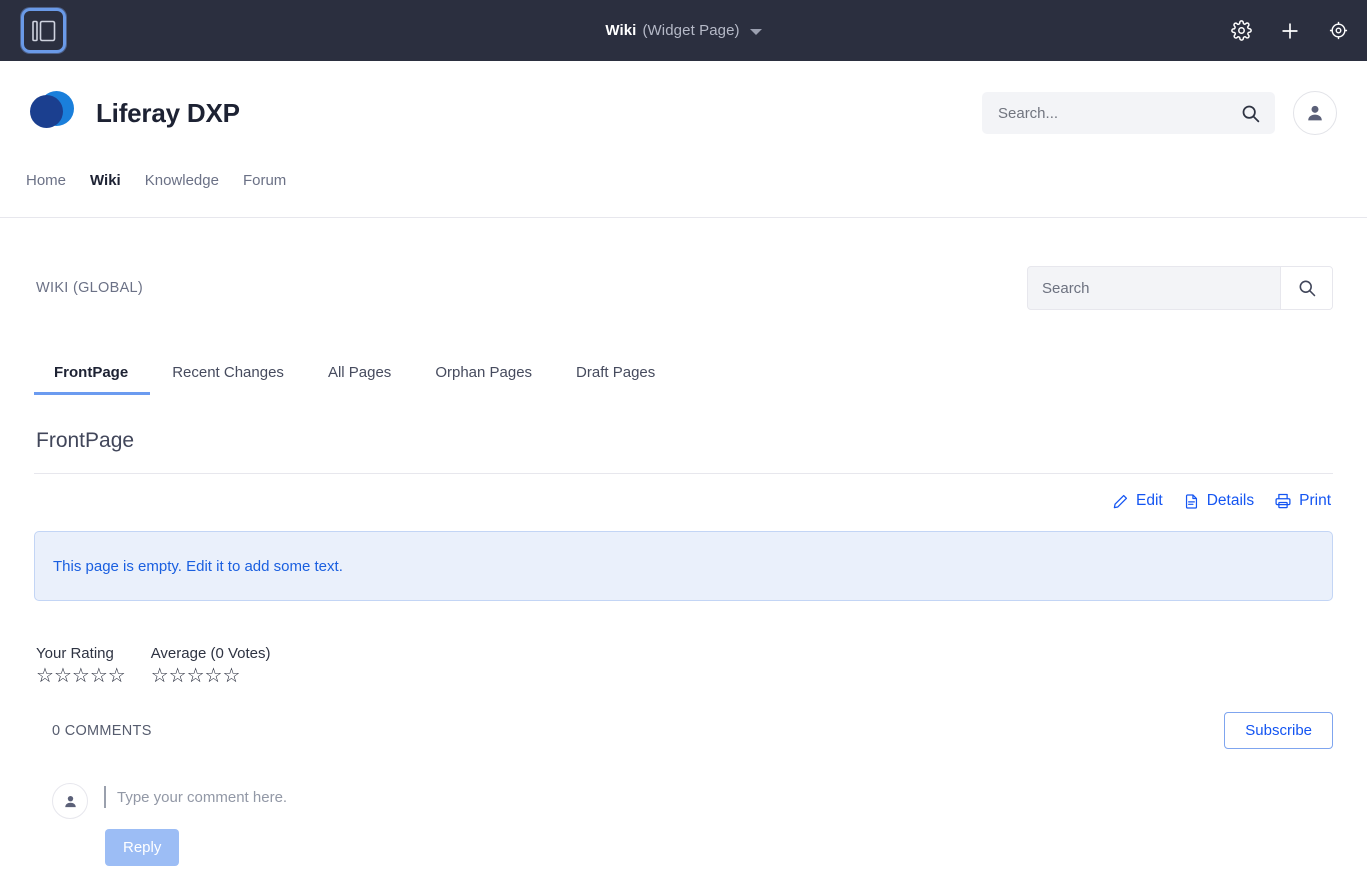 The height and width of the screenshot is (889, 1367). I want to click on top-control-bar: Wiki (Widget Page), so click(683, 30).